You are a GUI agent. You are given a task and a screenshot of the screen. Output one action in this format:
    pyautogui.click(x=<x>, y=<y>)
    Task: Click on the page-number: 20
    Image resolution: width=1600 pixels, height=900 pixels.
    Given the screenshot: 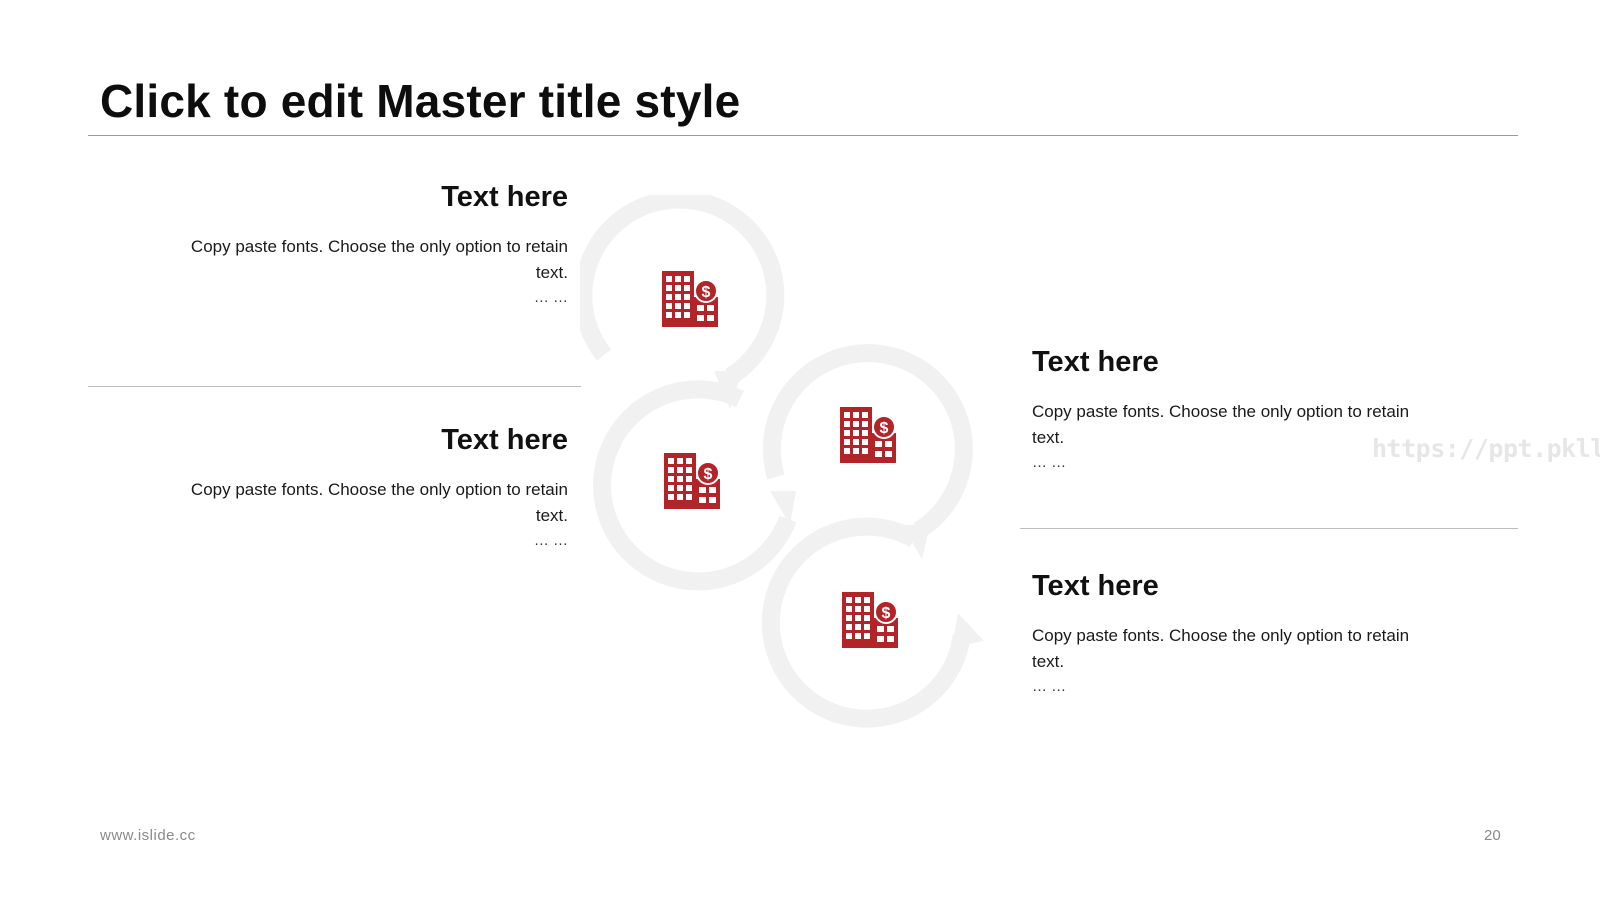 What is the action you would take?
    pyautogui.click(x=1492, y=835)
    